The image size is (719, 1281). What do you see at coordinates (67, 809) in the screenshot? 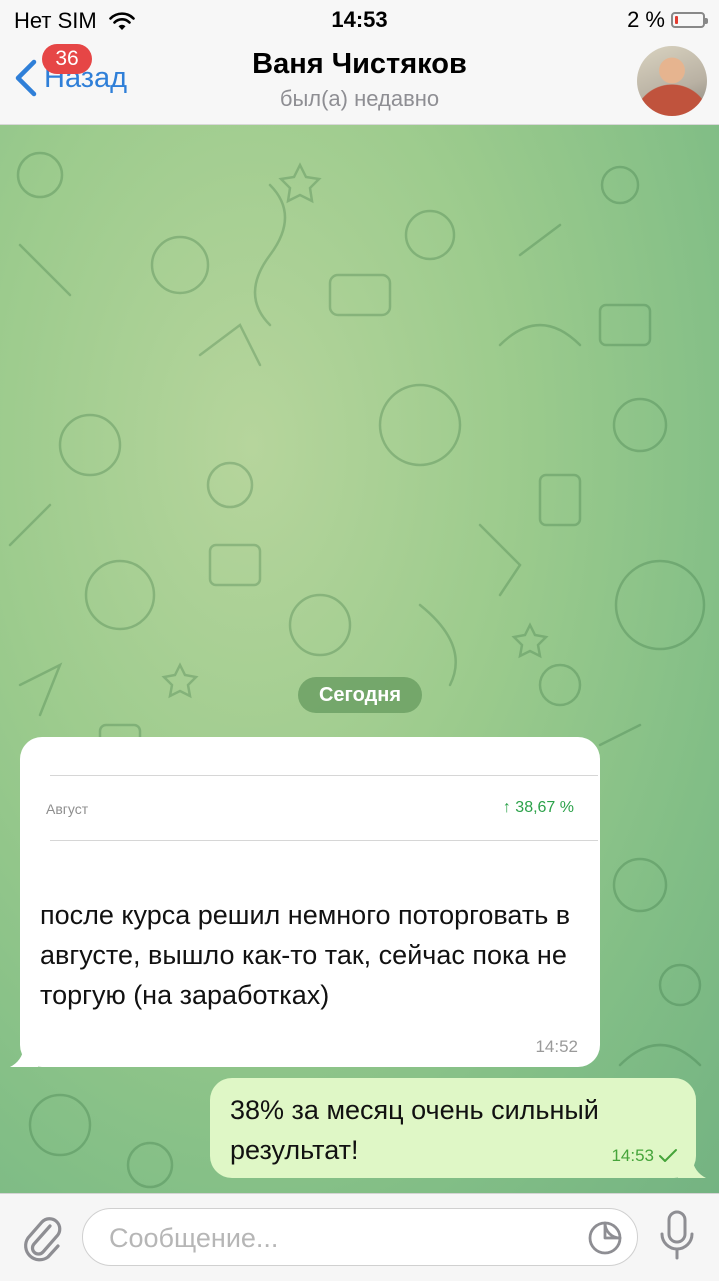
I see `embed-month-label: Август` at bounding box center [67, 809].